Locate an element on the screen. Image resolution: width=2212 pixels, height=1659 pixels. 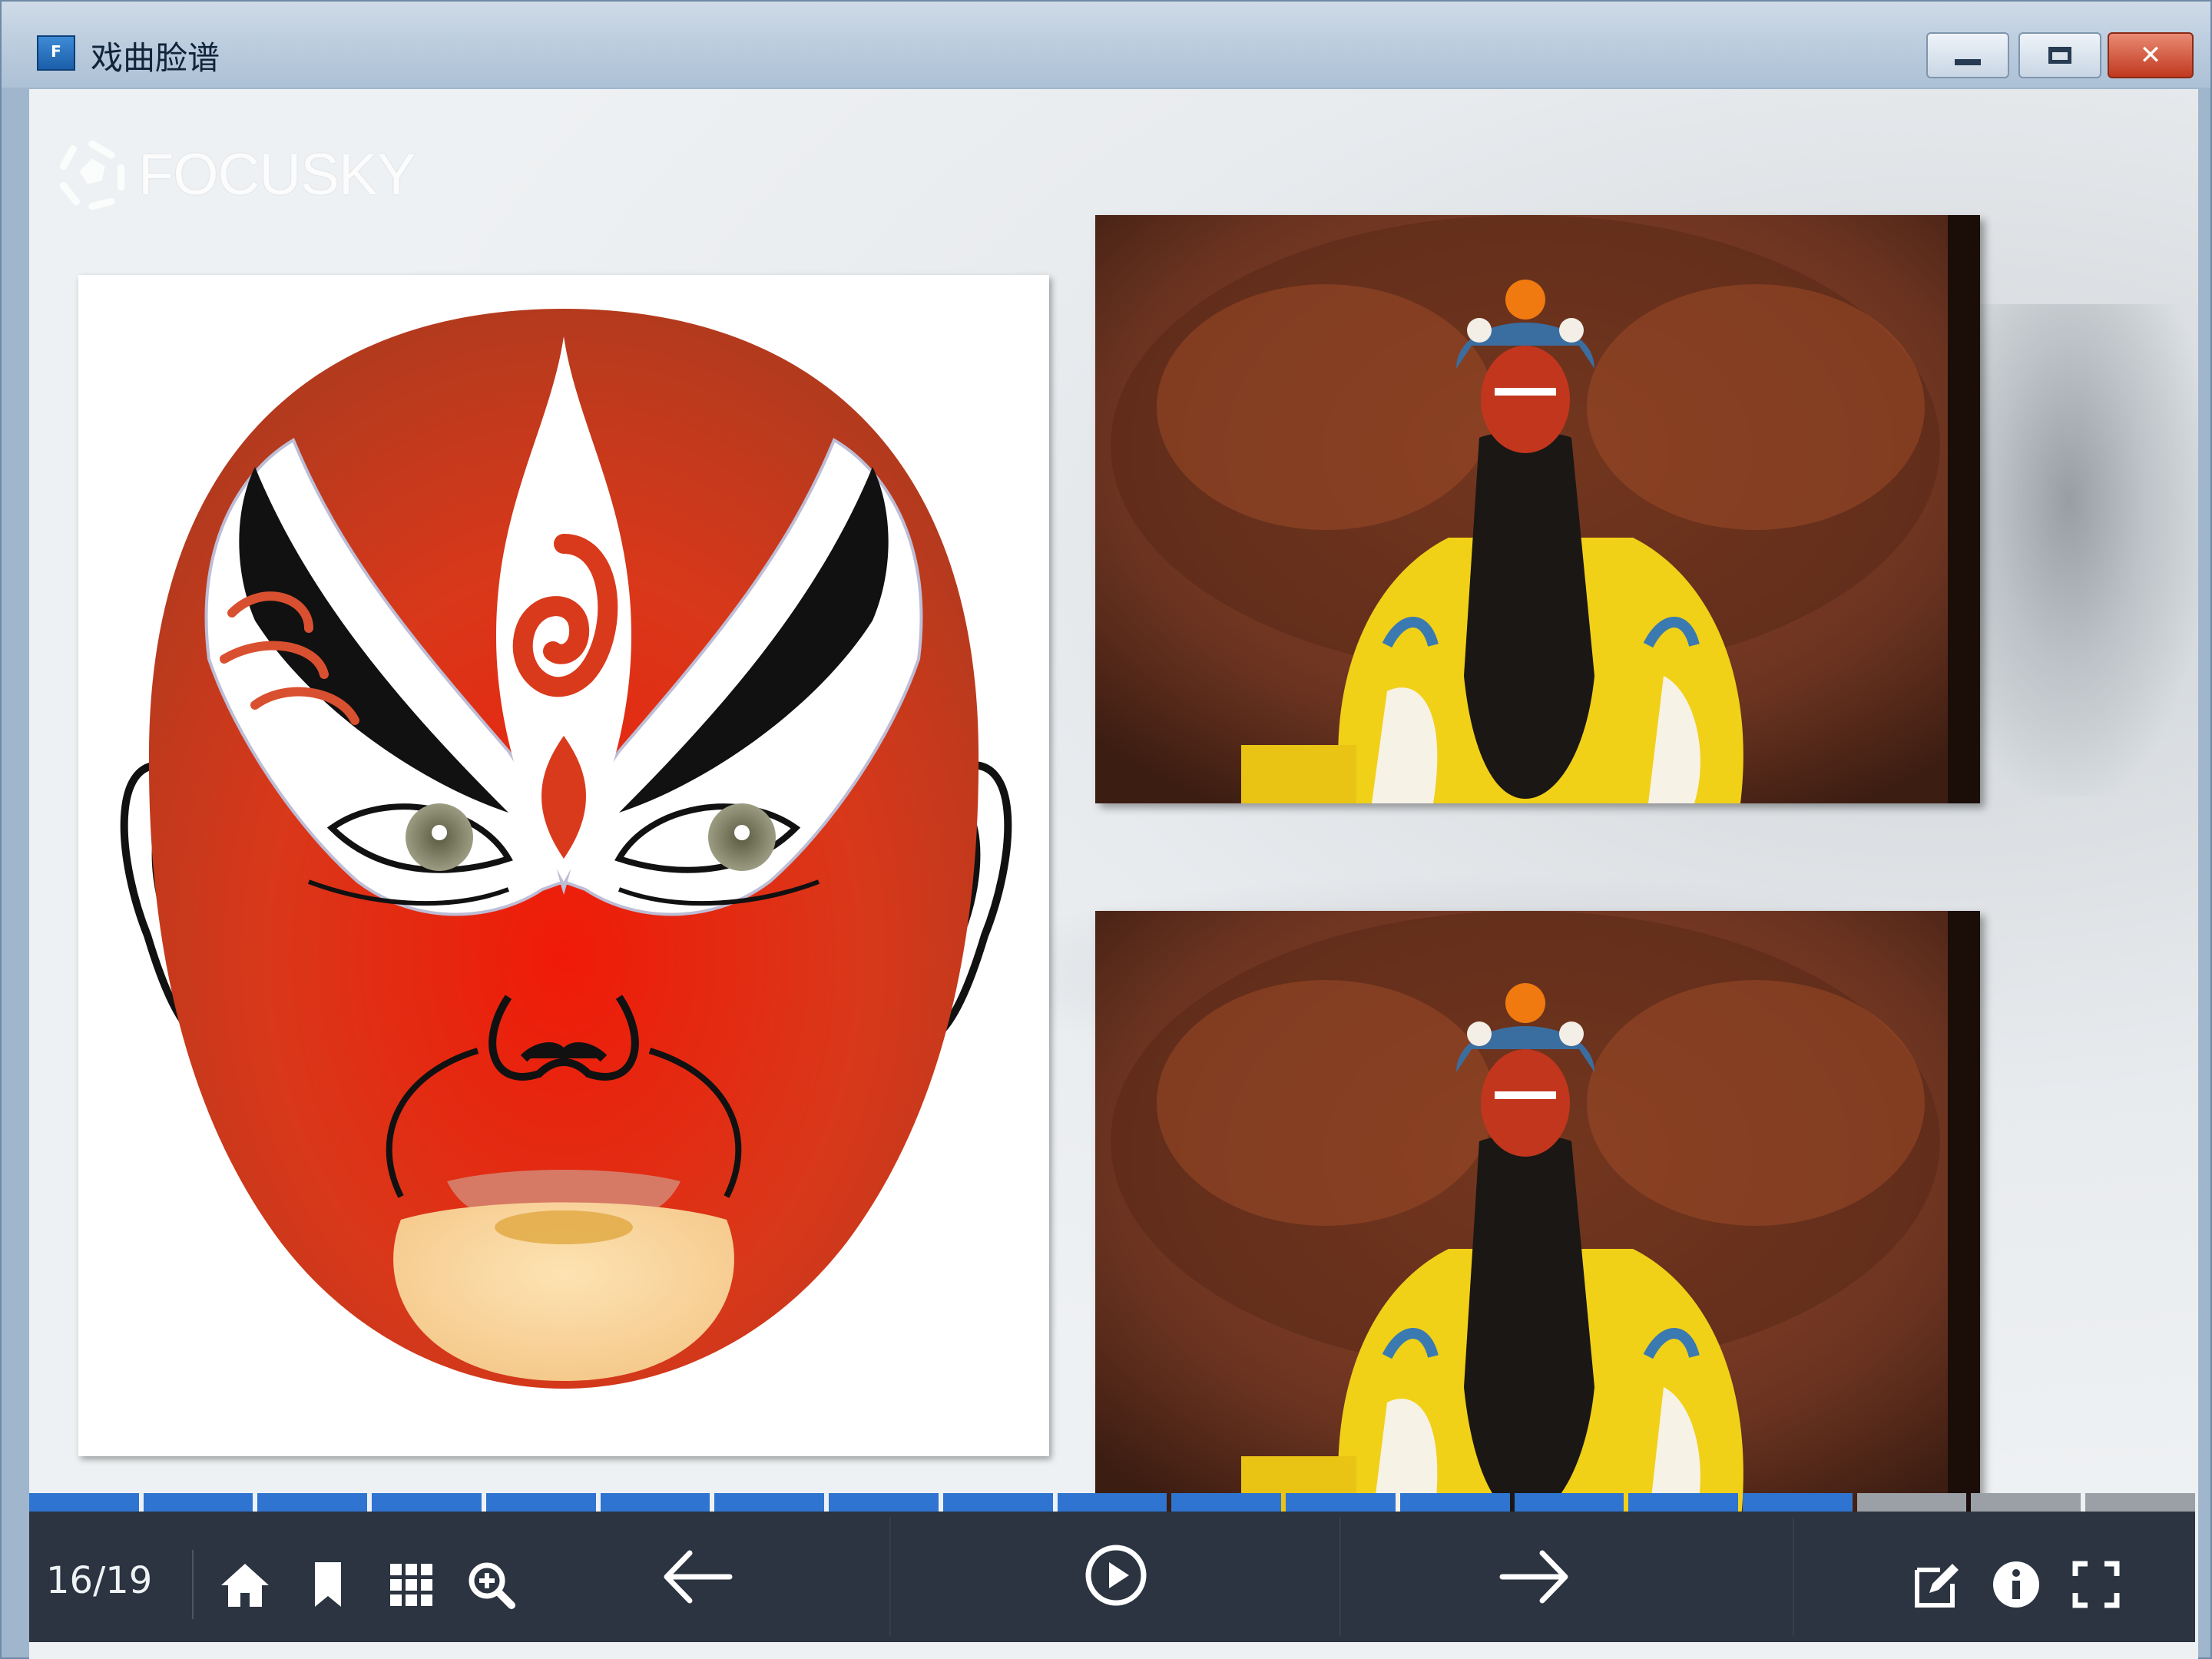
opera-performer-photo-top is located at coordinates (1538, 509).